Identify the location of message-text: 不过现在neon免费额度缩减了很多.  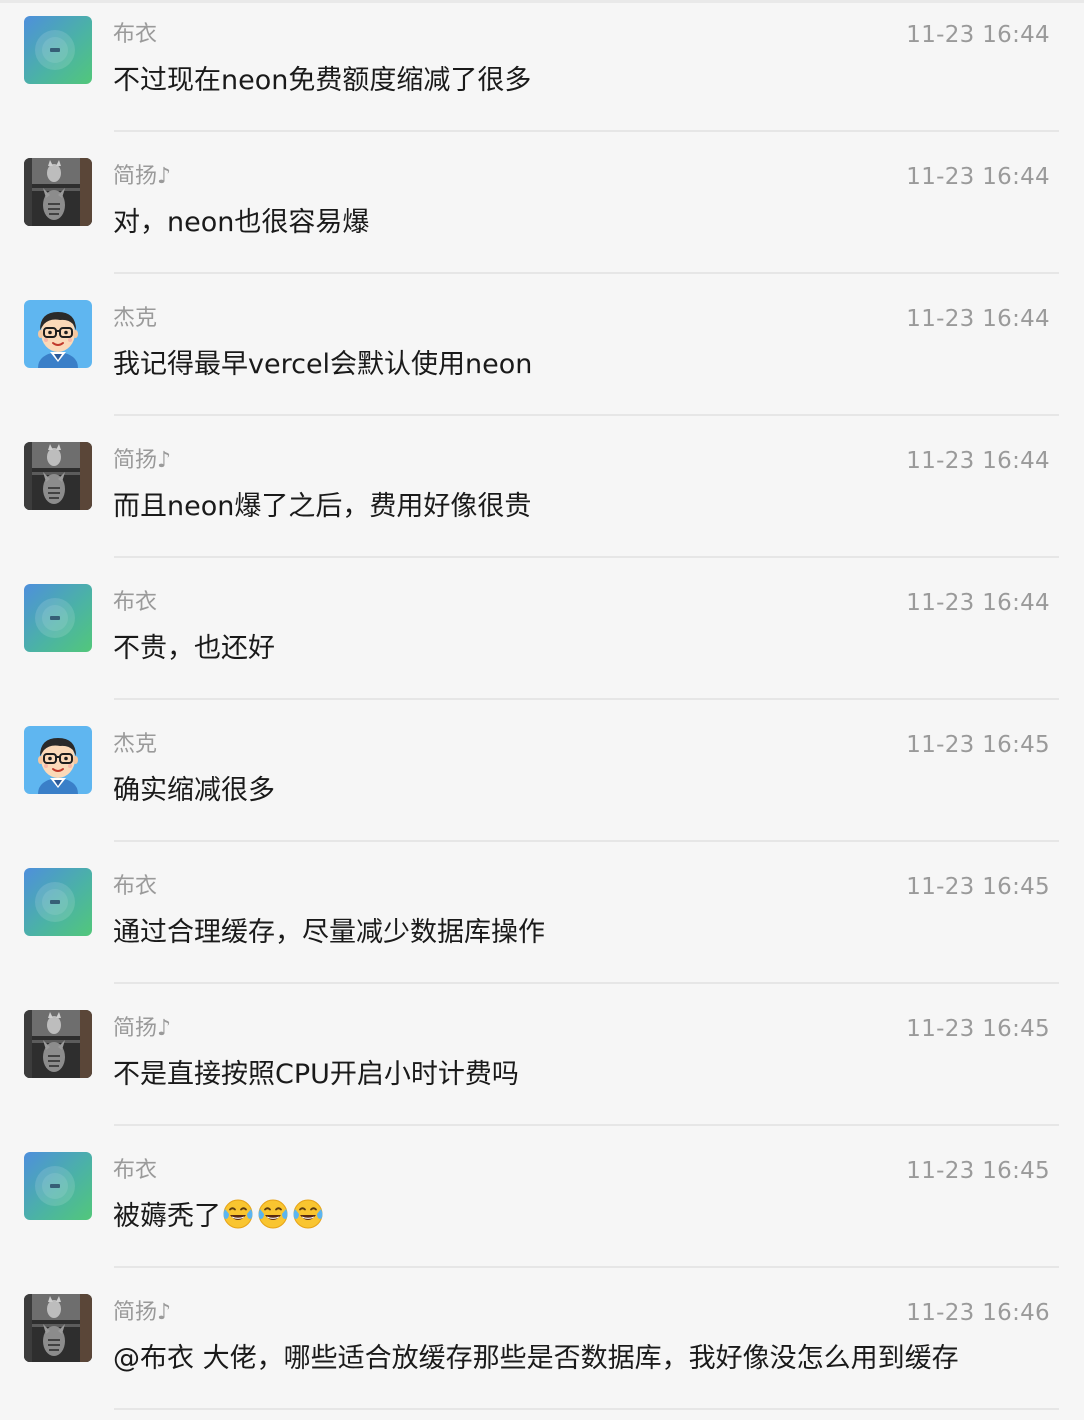
(322, 81).